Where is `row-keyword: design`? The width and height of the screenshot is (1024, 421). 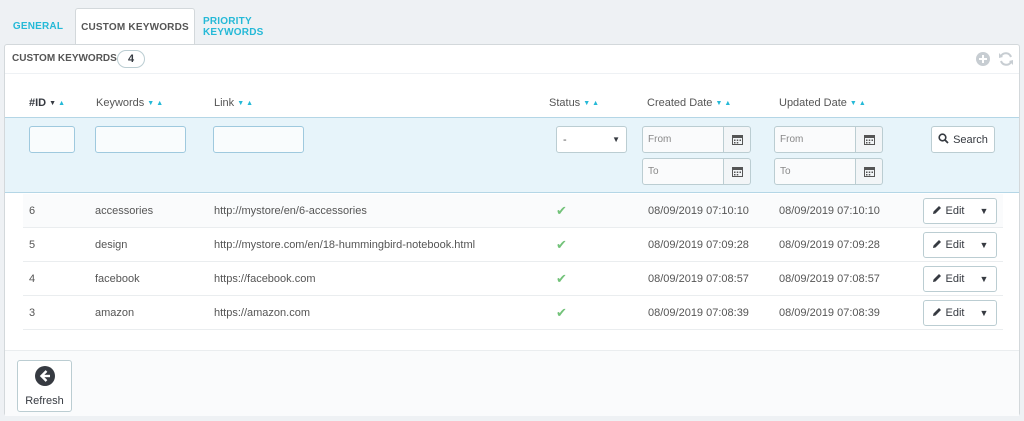 row-keyword: design is located at coordinates (111, 245).